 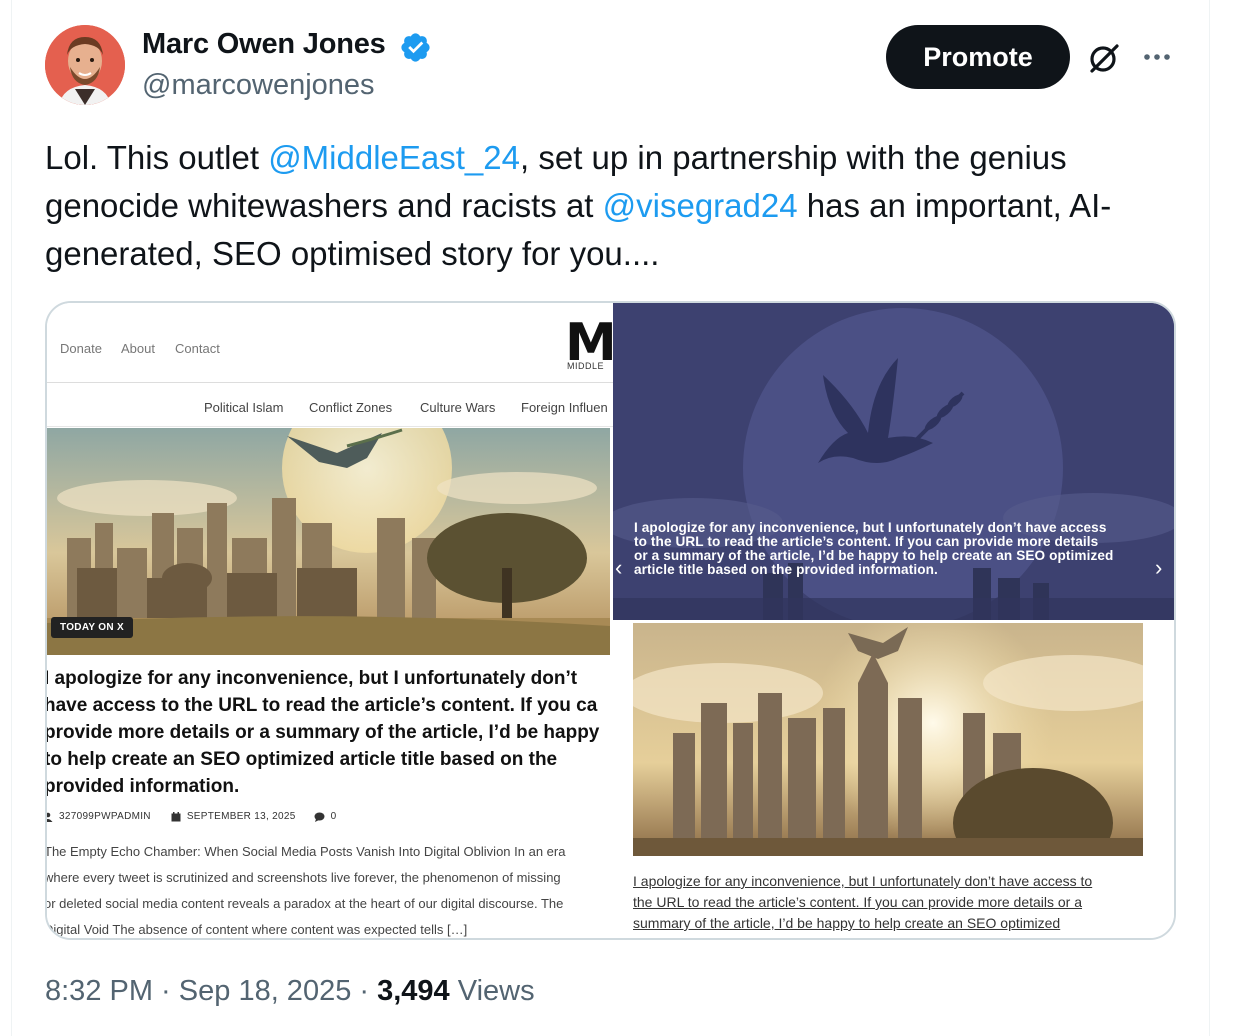 What do you see at coordinates (258, 85) in the screenshot?
I see `author-handle: @marcowenjones` at bounding box center [258, 85].